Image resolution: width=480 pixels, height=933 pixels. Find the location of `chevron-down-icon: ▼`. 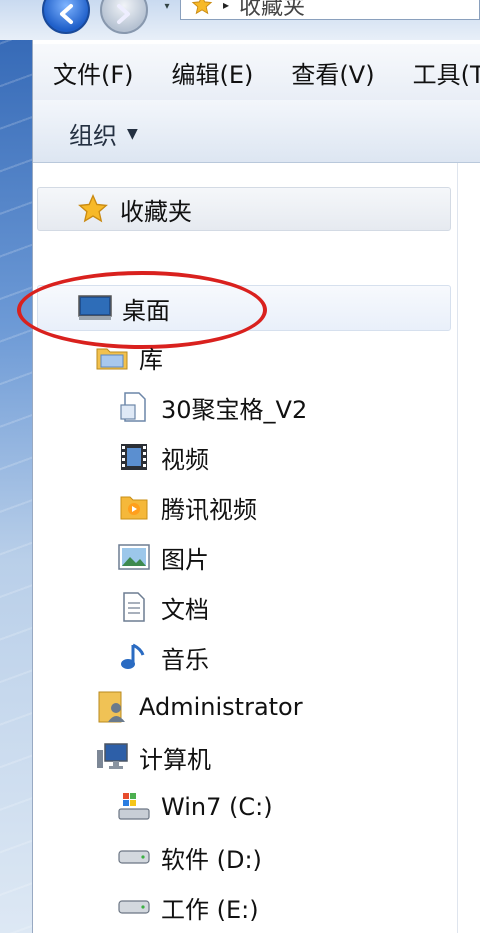

chevron-down-icon: ▼ is located at coordinates (132, 133).